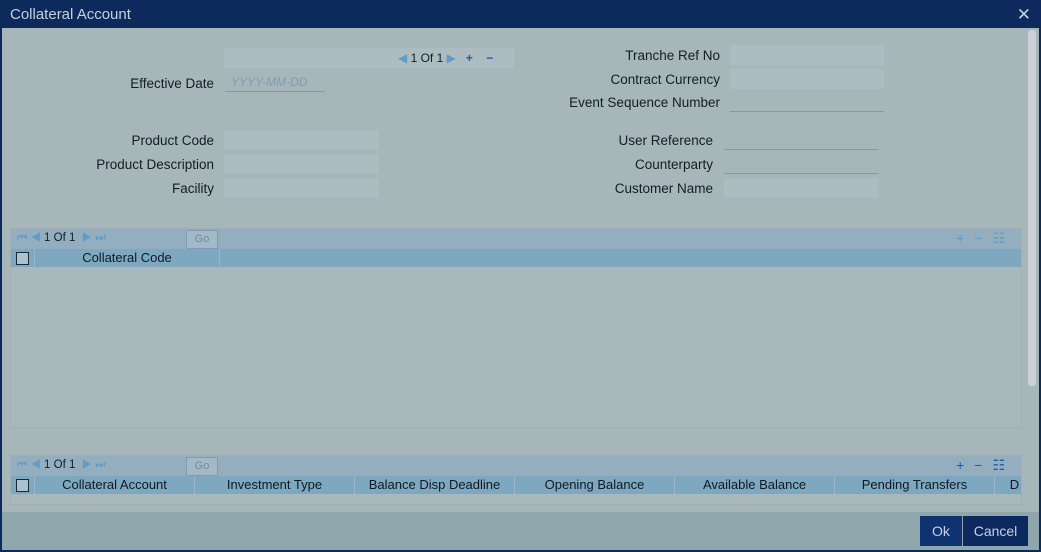  I want to click on customer-name-input, so click(801, 188).